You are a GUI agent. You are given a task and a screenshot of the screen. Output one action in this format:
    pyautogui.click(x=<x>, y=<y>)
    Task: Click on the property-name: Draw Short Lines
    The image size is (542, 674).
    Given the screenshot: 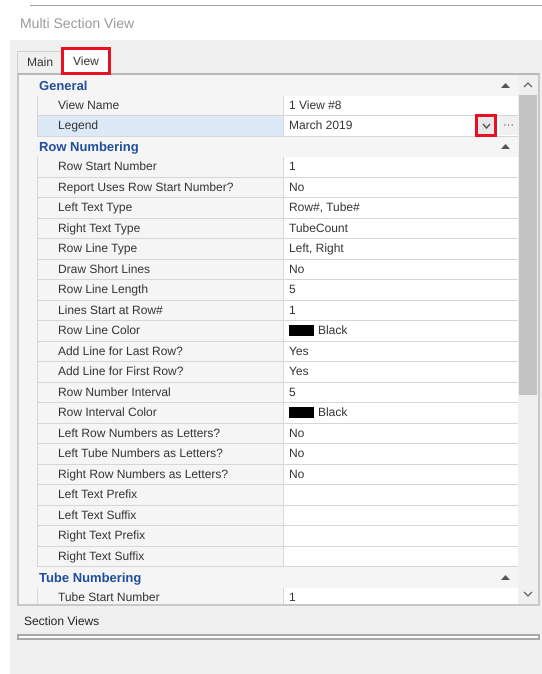 What is the action you would take?
    pyautogui.click(x=160, y=269)
    